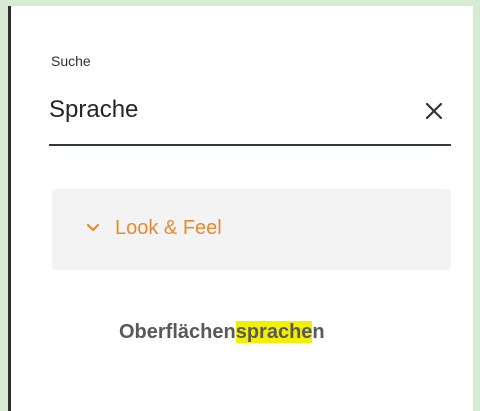 This screenshot has height=411, width=480. I want to click on close-icon, so click(434, 111).